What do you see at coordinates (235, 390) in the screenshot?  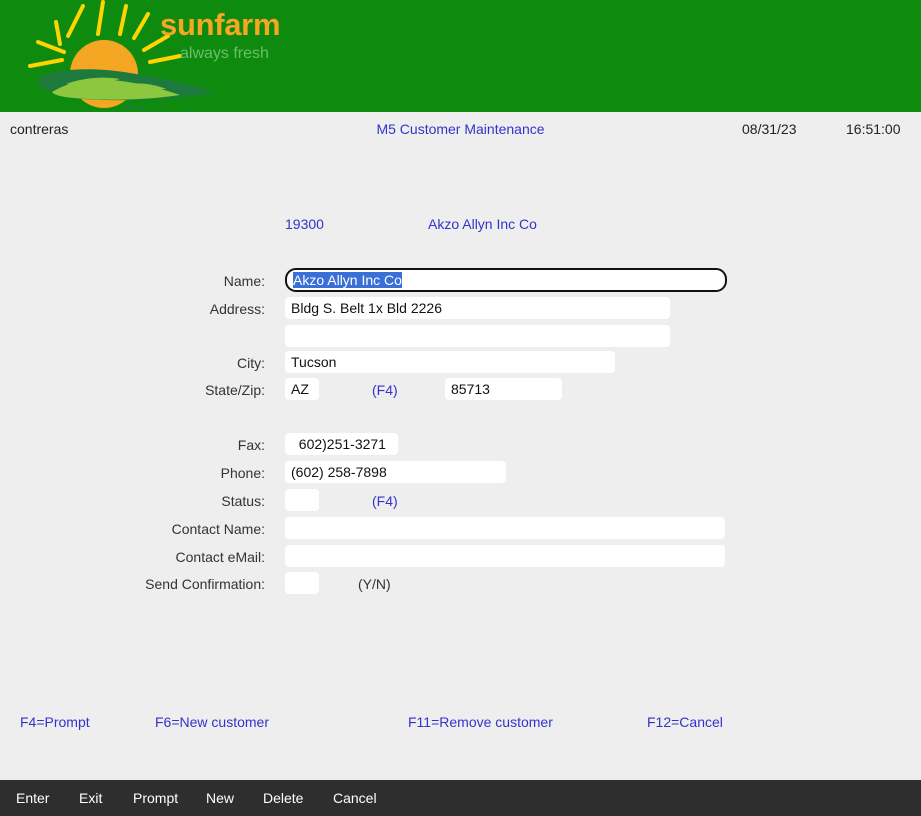 I see `label-state: State/Zip:` at bounding box center [235, 390].